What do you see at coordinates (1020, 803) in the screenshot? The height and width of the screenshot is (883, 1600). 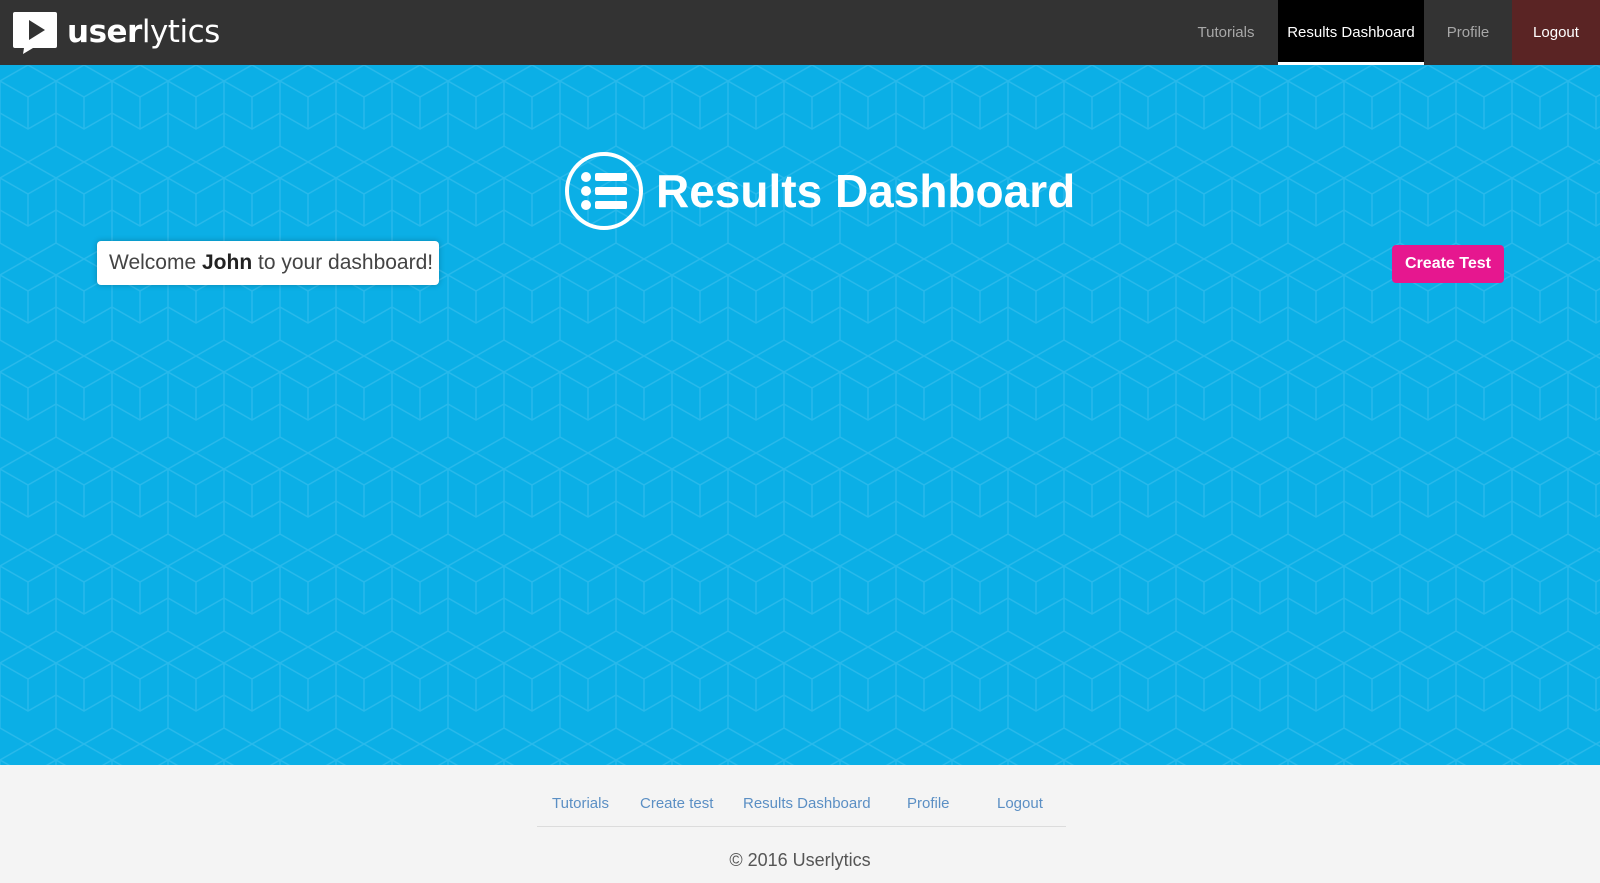 I see `footer-link-logout: Logout` at bounding box center [1020, 803].